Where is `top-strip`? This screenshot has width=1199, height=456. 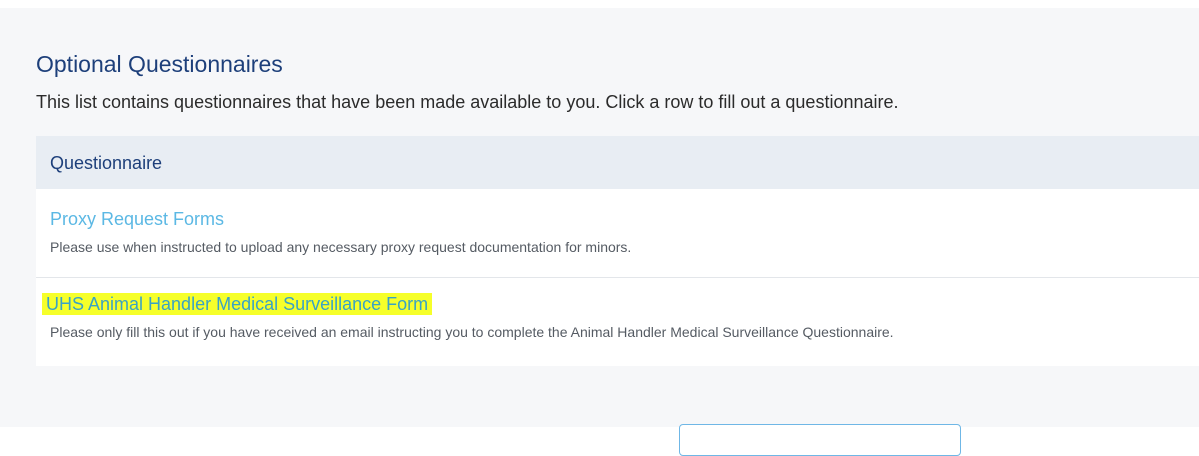
top-strip is located at coordinates (599, 4).